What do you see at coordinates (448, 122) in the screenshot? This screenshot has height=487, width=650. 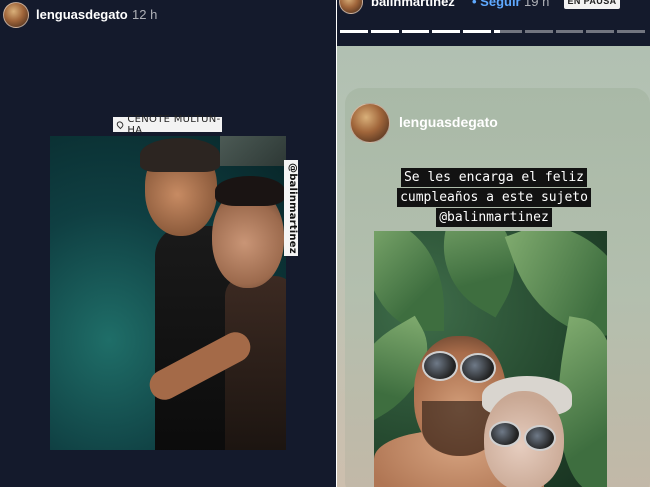 I see `reshare-username: lenguasdegato` at bounding box center [448, 122].